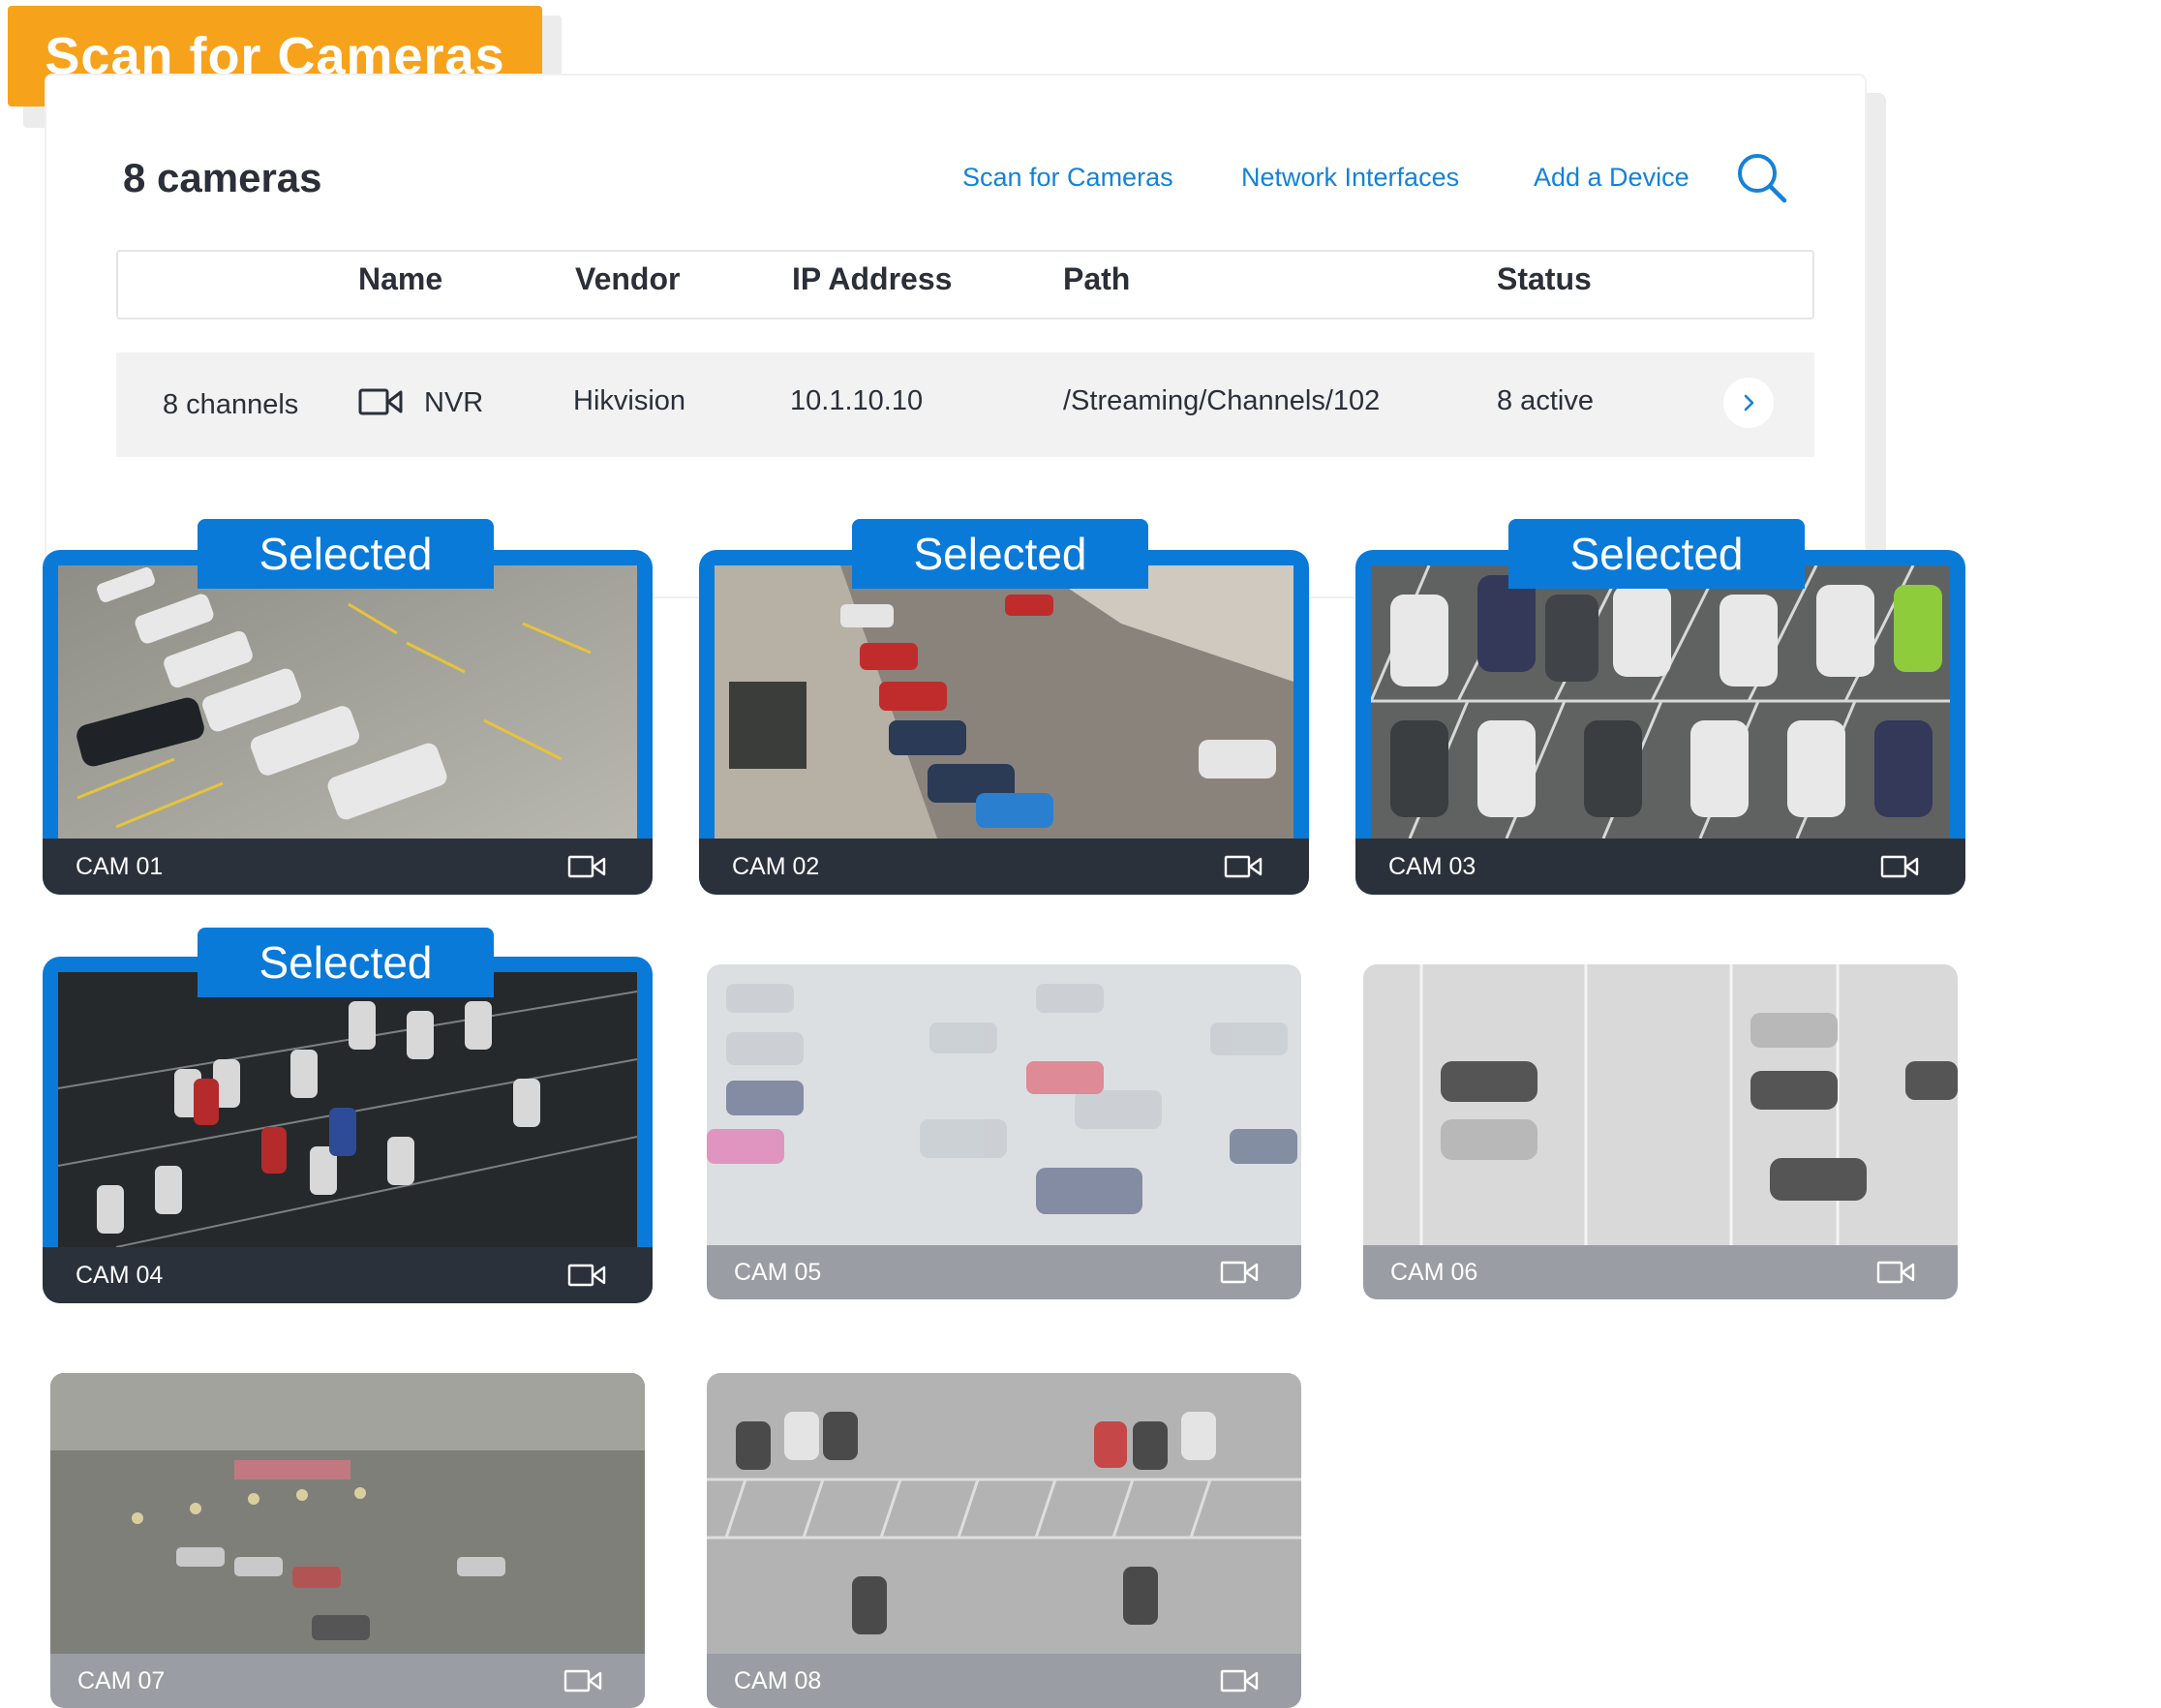 This screenshot has width=2161, height=1708. Describe the element at coordinates (120, 1275) in the screenshot. I see `camera-label: CAM 04` at that location.